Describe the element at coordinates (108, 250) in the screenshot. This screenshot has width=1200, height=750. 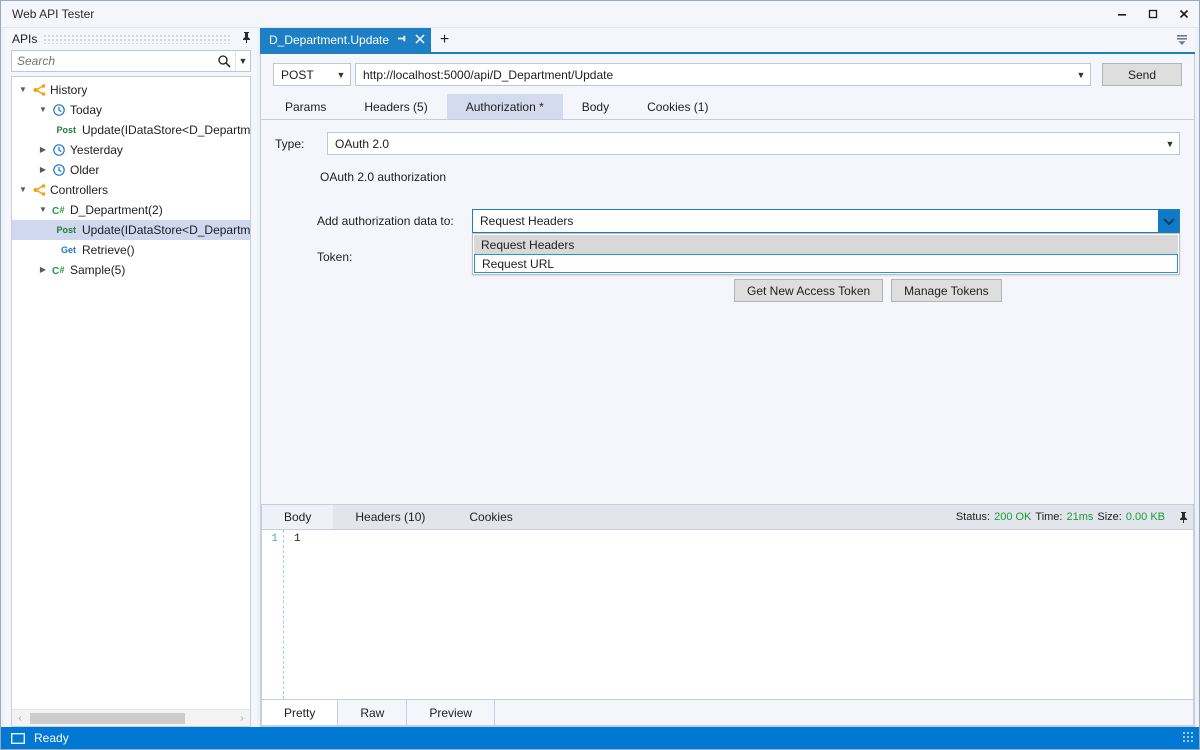
I see `tree-item-label: Retrieve()` at that location.